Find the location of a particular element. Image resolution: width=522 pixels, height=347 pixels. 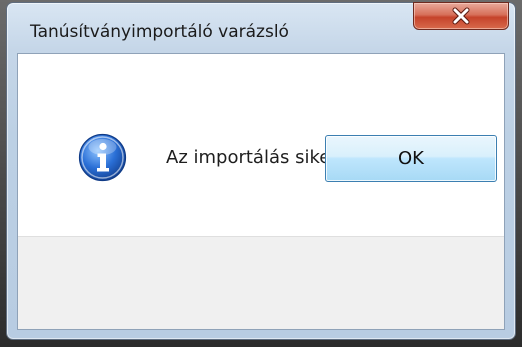

close-button is located at coordinates (461, 16).